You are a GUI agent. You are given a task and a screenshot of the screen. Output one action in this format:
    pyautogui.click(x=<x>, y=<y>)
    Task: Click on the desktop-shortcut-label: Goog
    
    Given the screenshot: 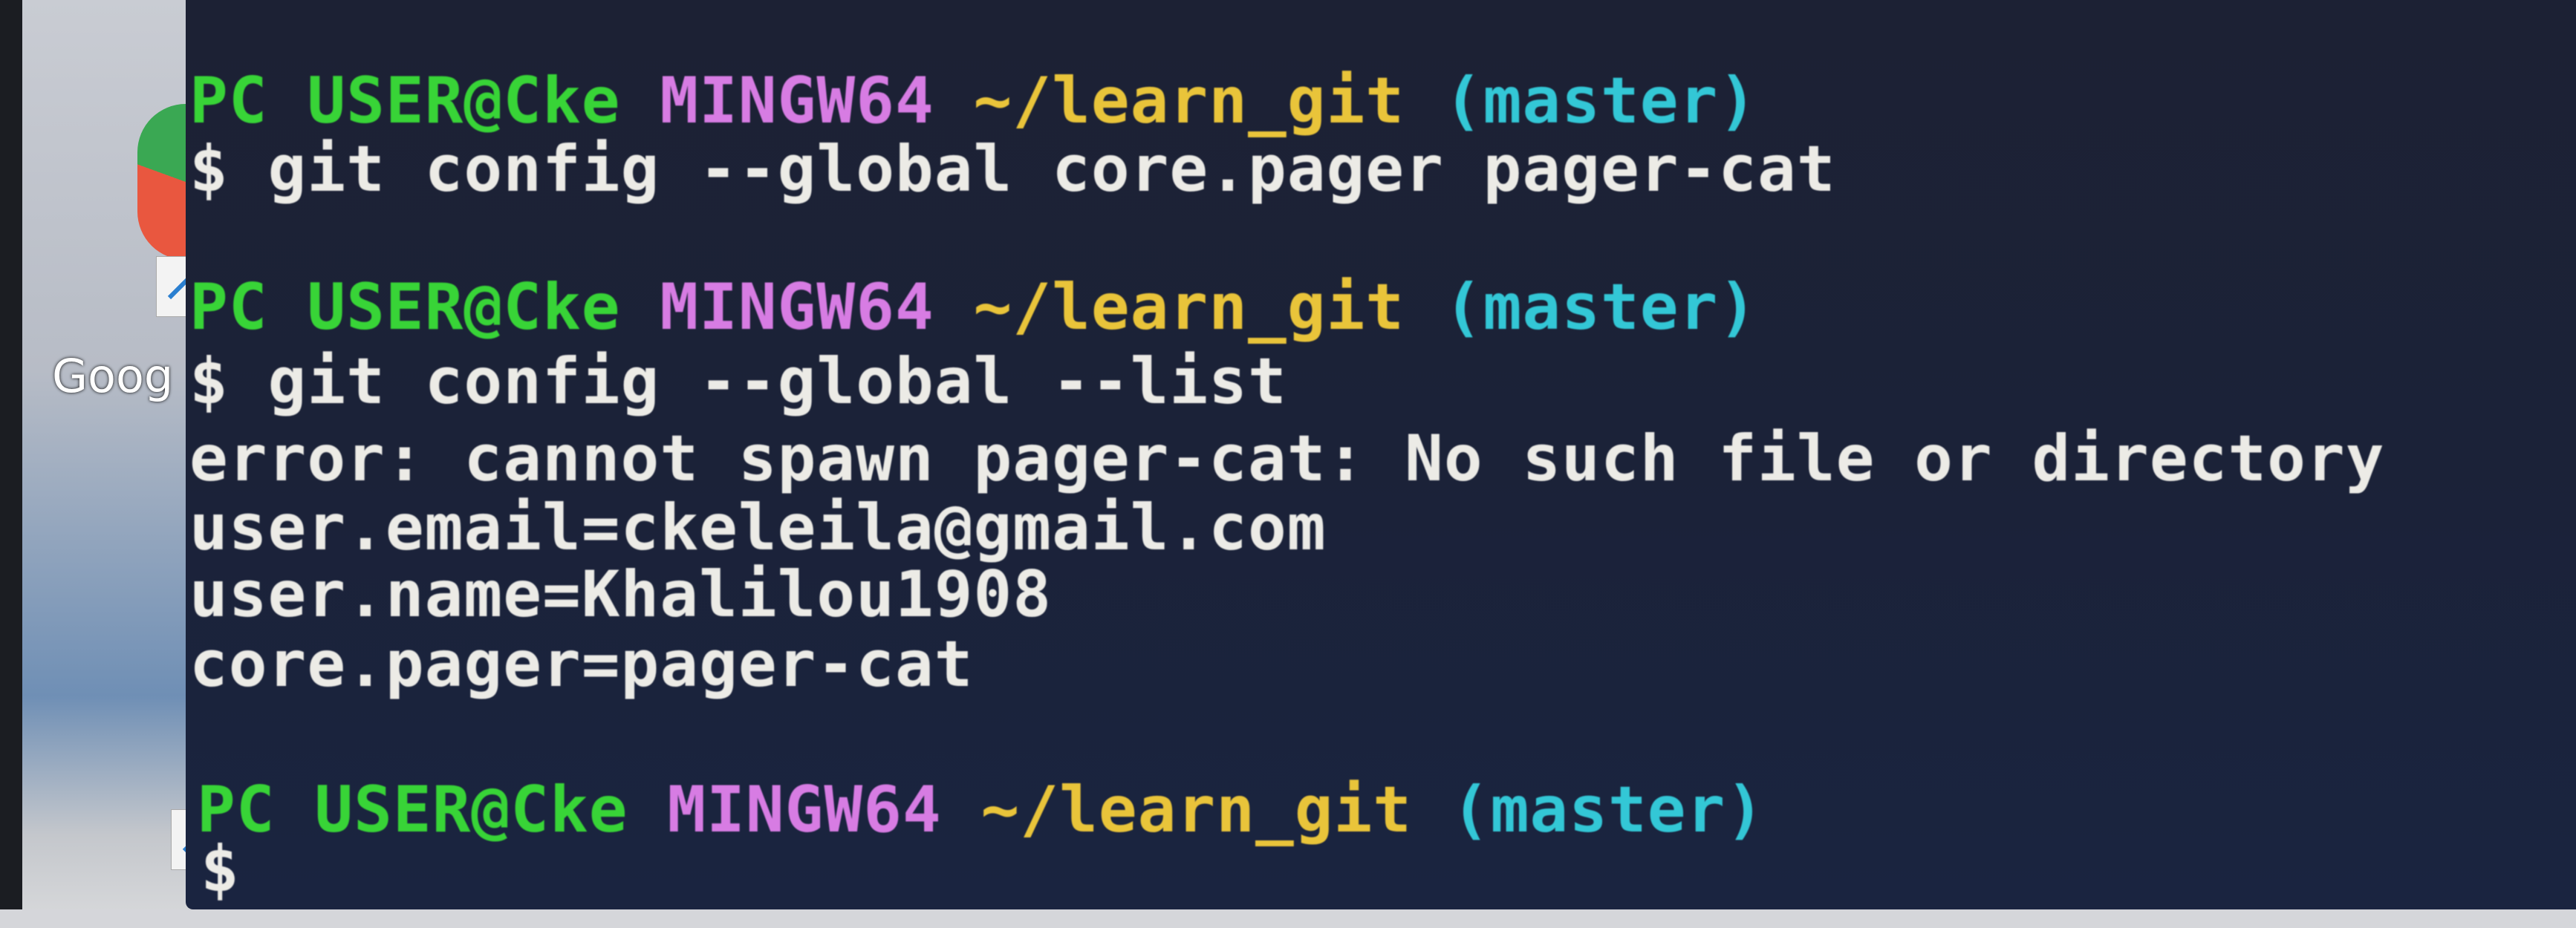 What is the action you would take?
    pyautogui.click(x=113, y=376)
    